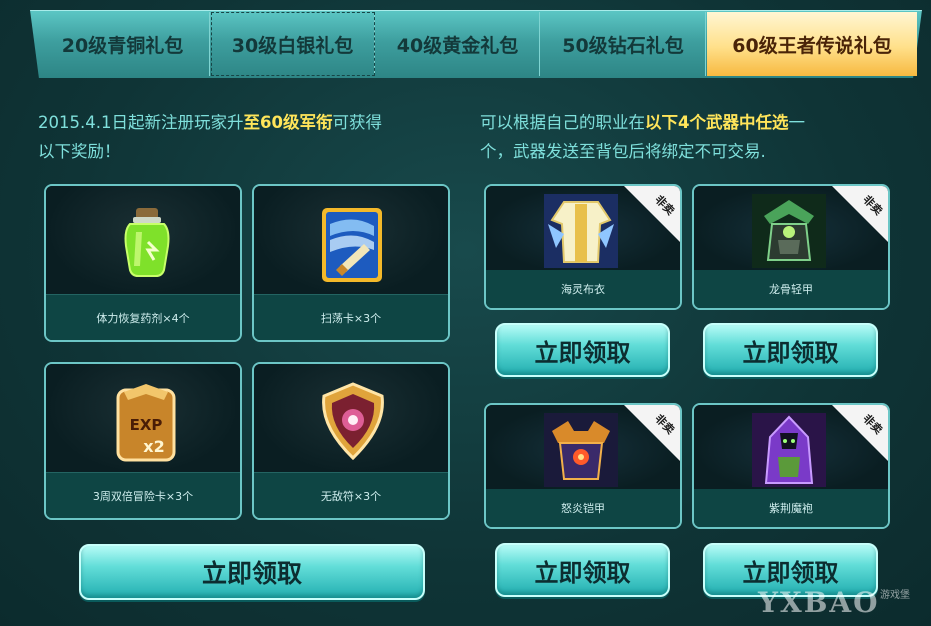  Describe the element at coordinates (791, 508) in the screenshot. I see `weapon-name: 紫荆魔袍` at that location.